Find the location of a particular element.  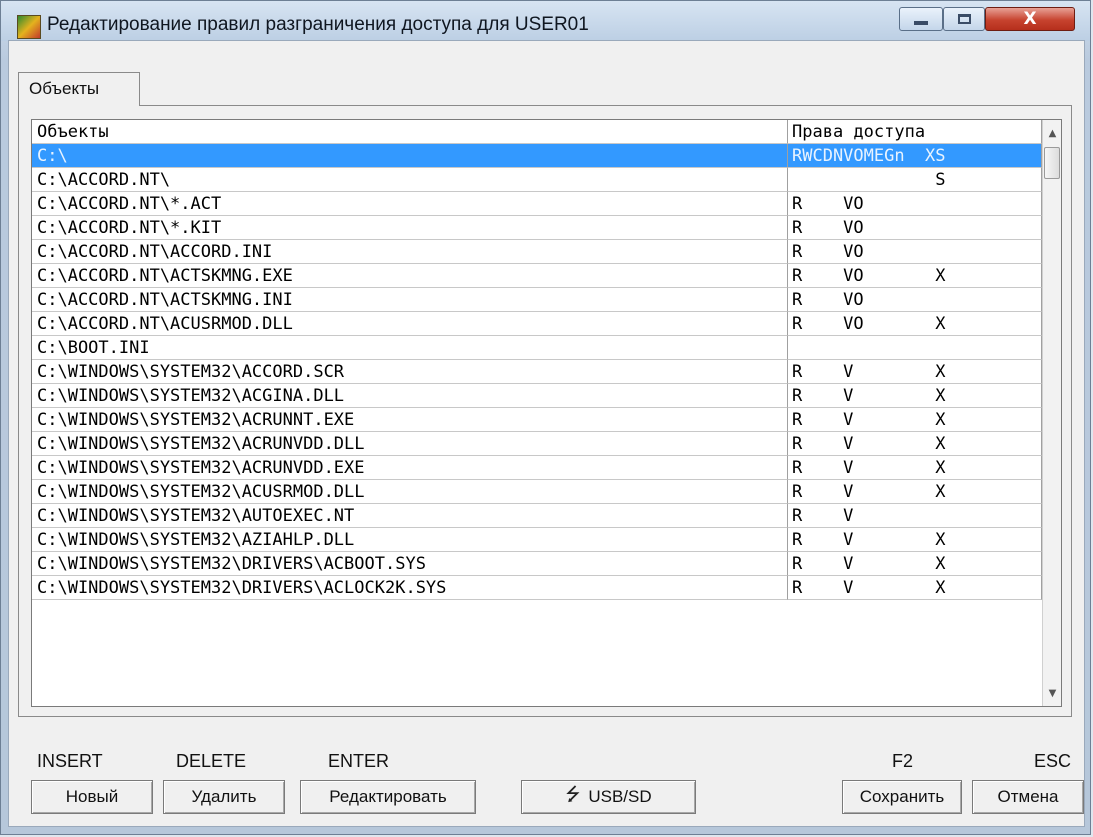

maximize-button is located at coordinates (964, 19).